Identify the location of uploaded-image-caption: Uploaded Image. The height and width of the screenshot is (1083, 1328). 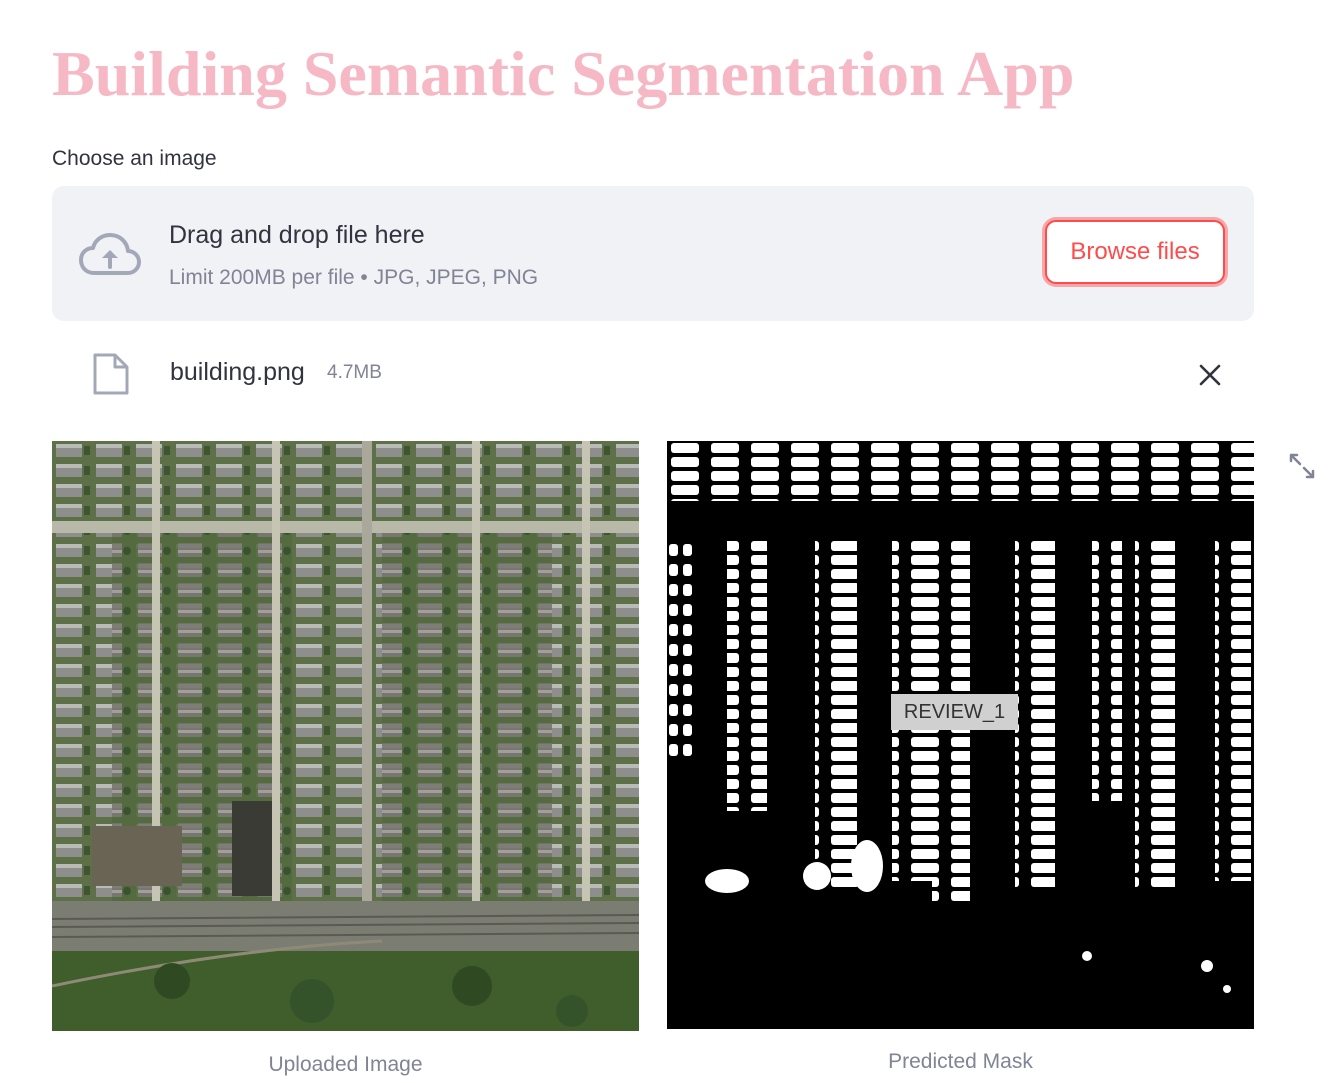
(345, 1064).